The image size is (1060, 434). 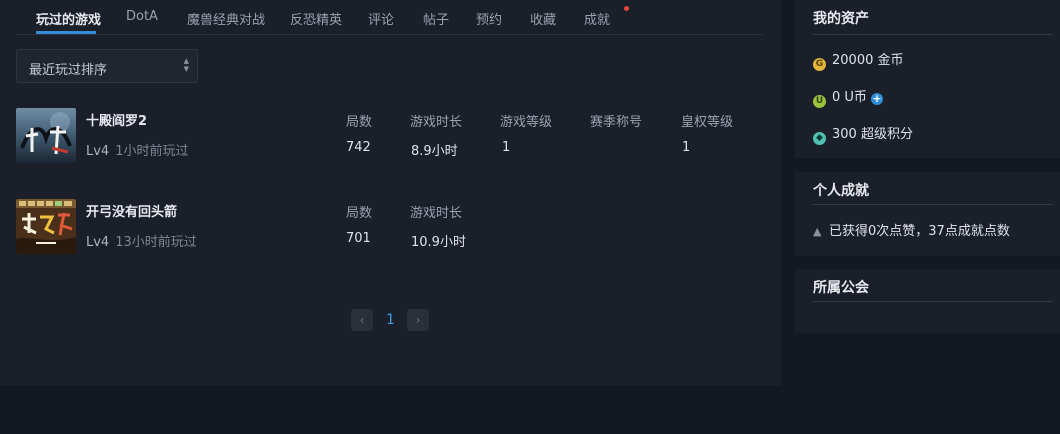 I want to click on game-level: Lv4 1小时前玩过, so click(x=137, y=149).